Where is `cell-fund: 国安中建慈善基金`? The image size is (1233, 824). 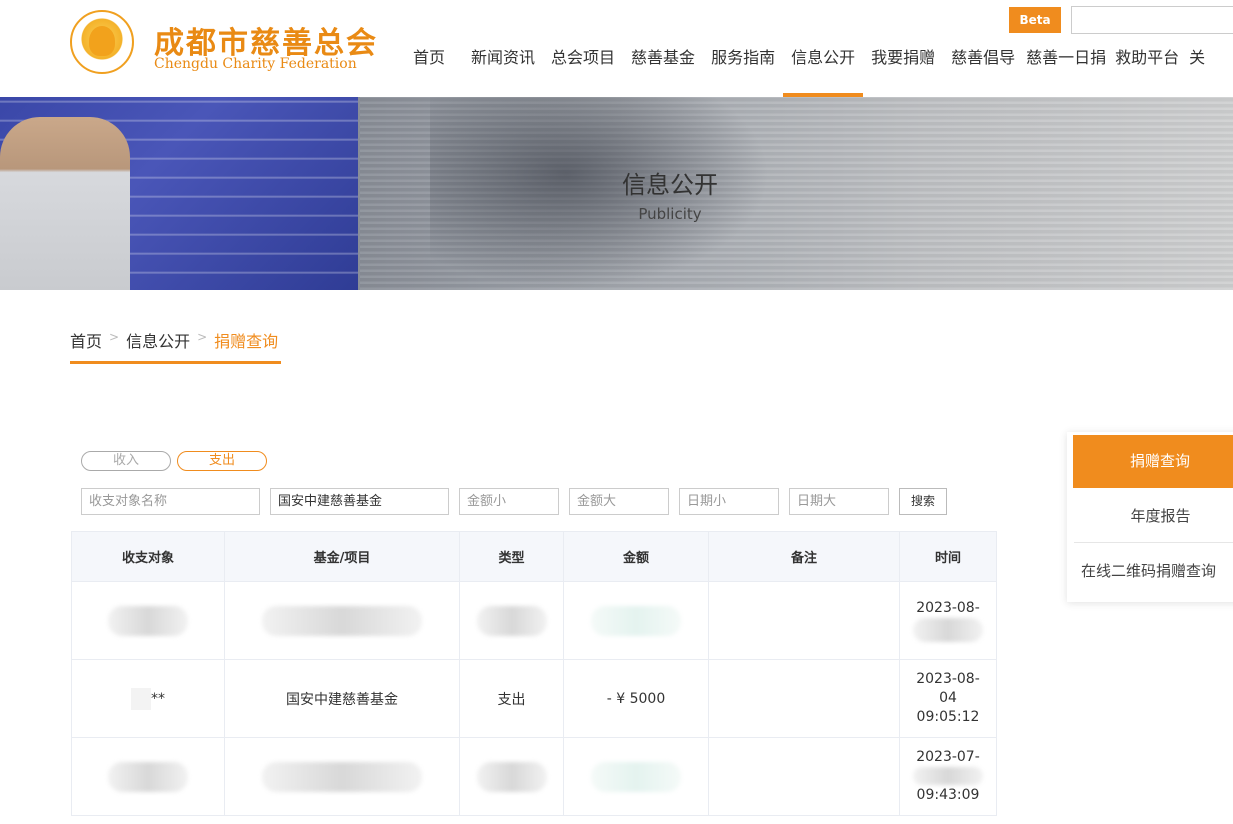
cell-fund: 国安中建慈善基金 is located at coordinates (342, 698).